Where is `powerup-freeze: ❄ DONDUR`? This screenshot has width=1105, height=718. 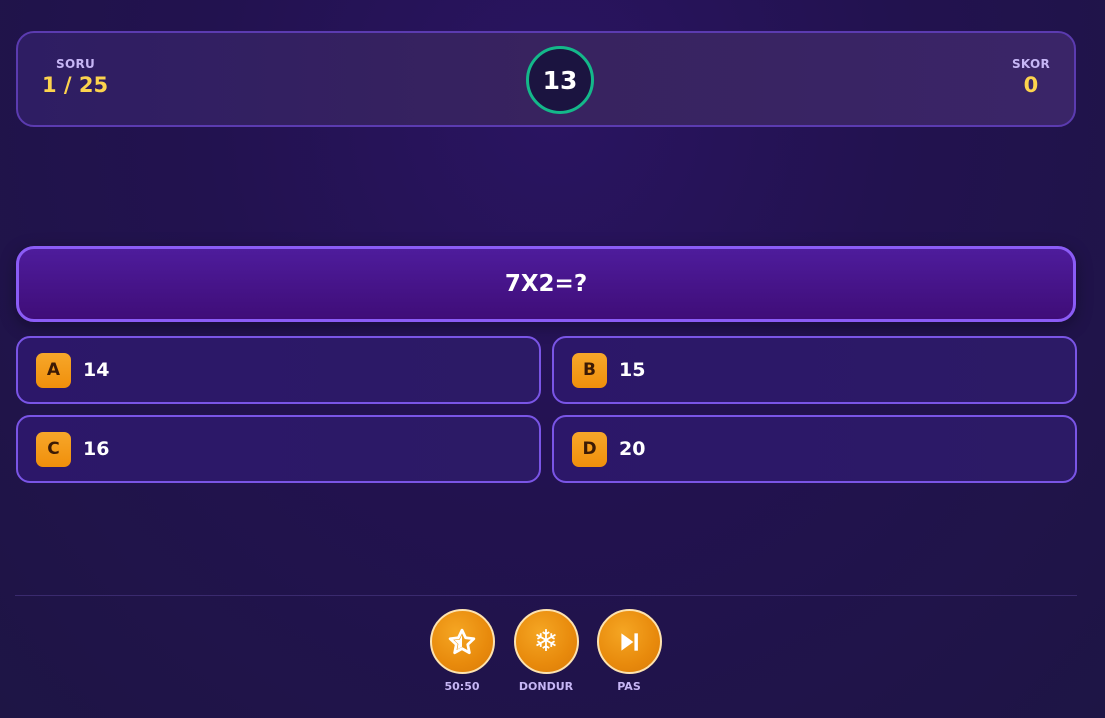 powerup-freeze: ❄ DONDUR is located at coordinates (546, 651).